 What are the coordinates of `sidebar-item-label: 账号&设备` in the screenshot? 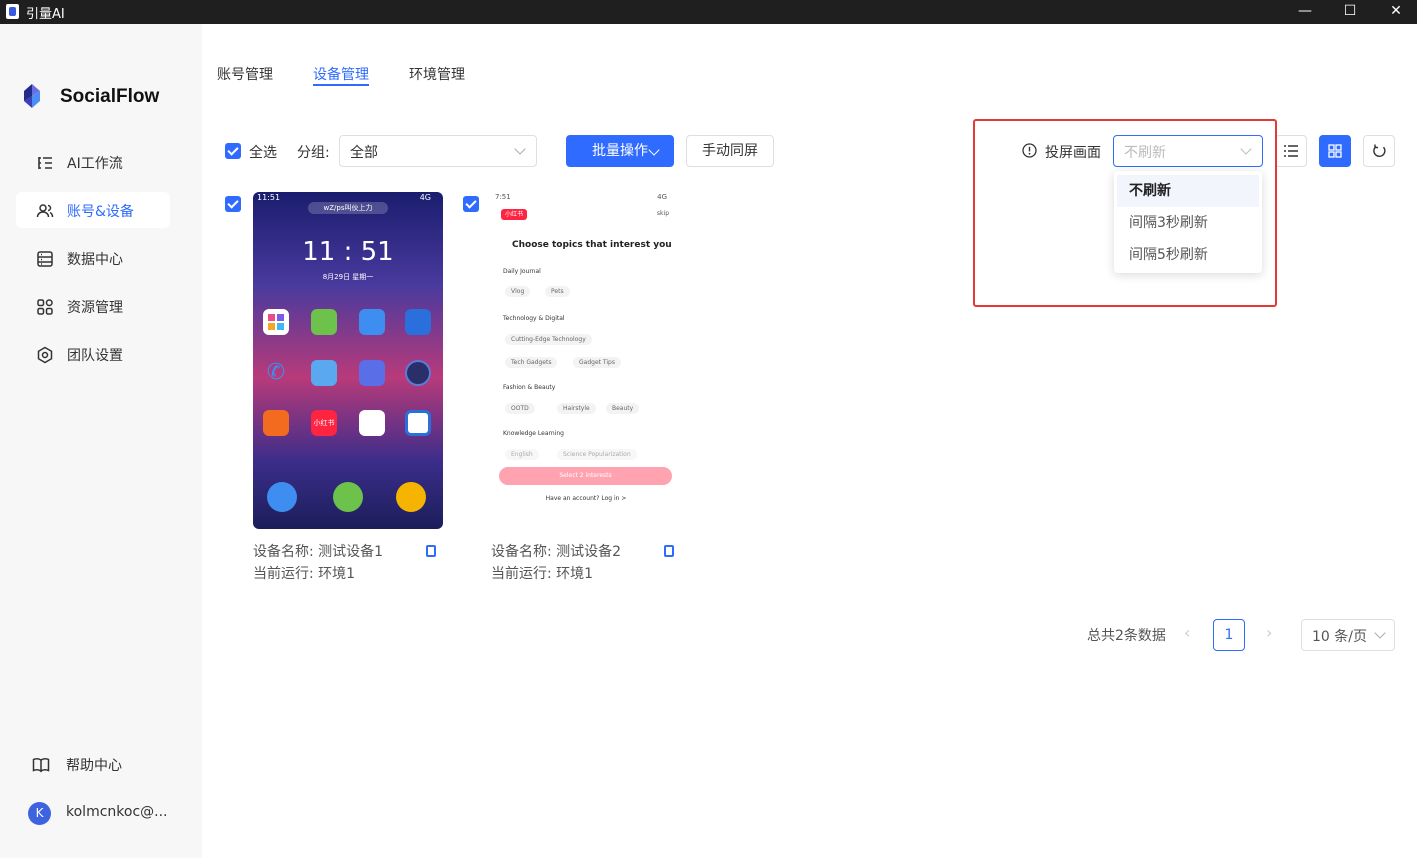 It's located at (100, 212).